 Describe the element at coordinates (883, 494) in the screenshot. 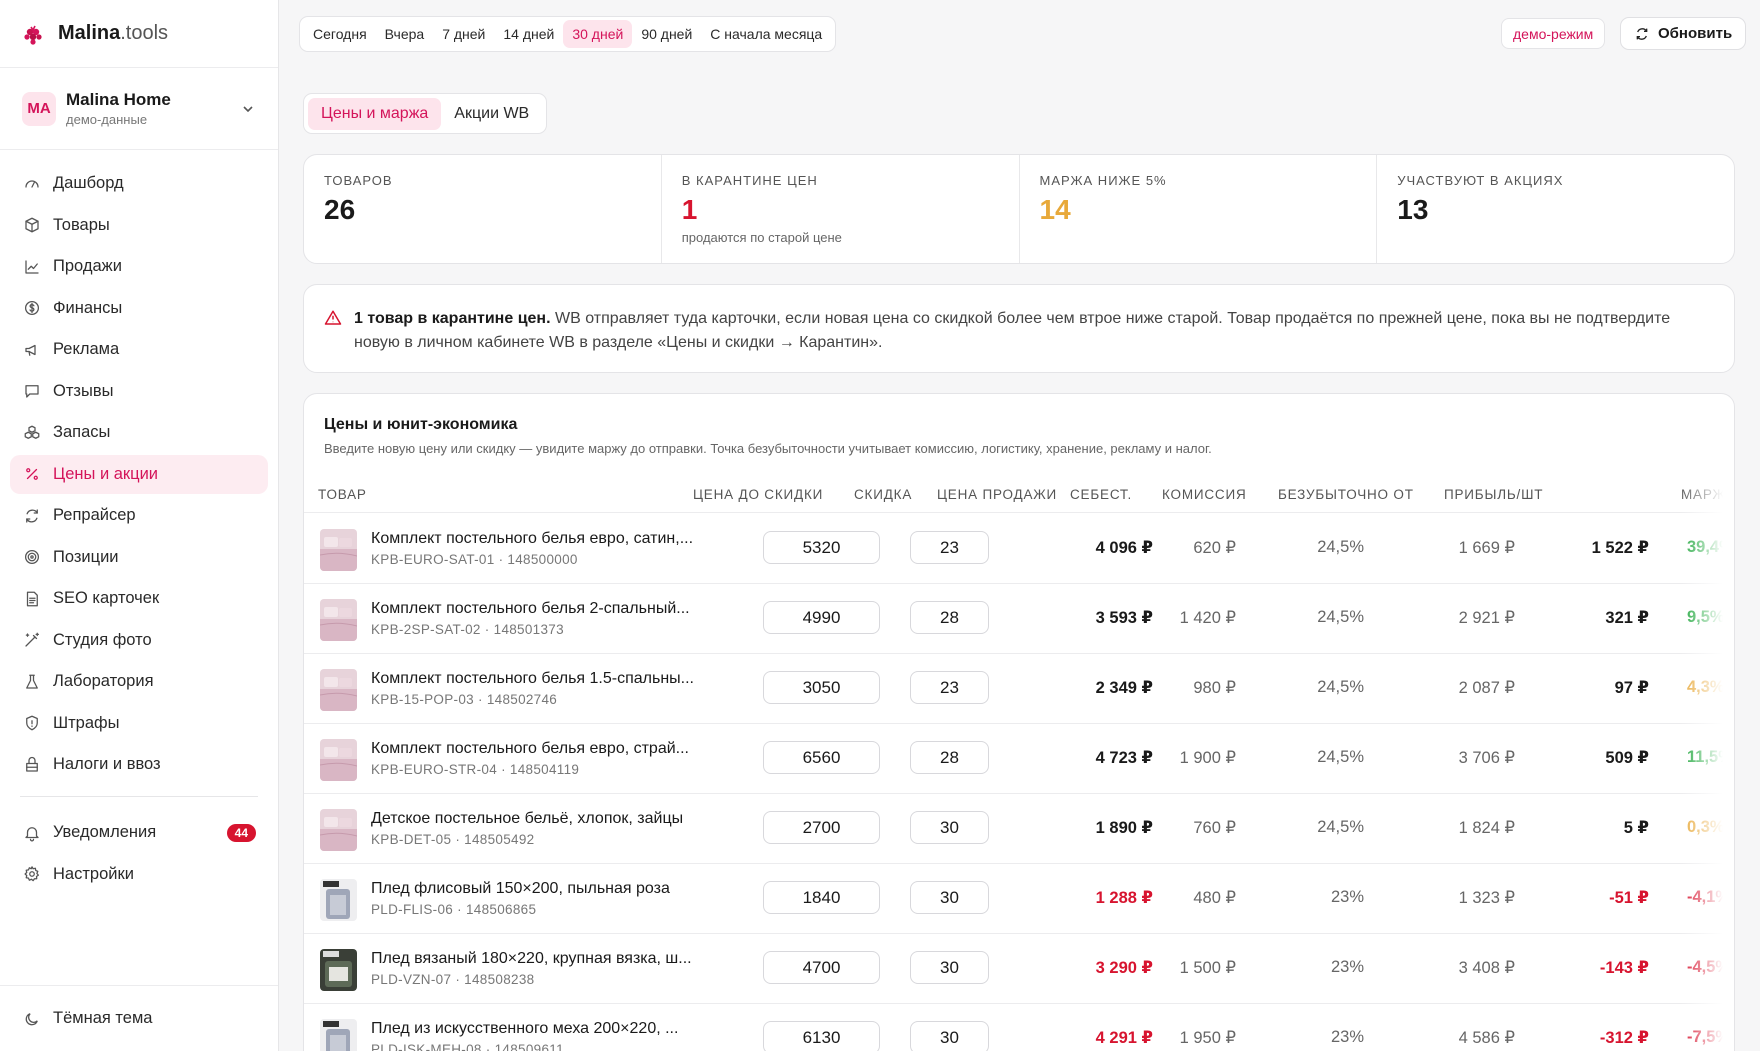

I see `column-header-discount: СКИДКА` at that location.